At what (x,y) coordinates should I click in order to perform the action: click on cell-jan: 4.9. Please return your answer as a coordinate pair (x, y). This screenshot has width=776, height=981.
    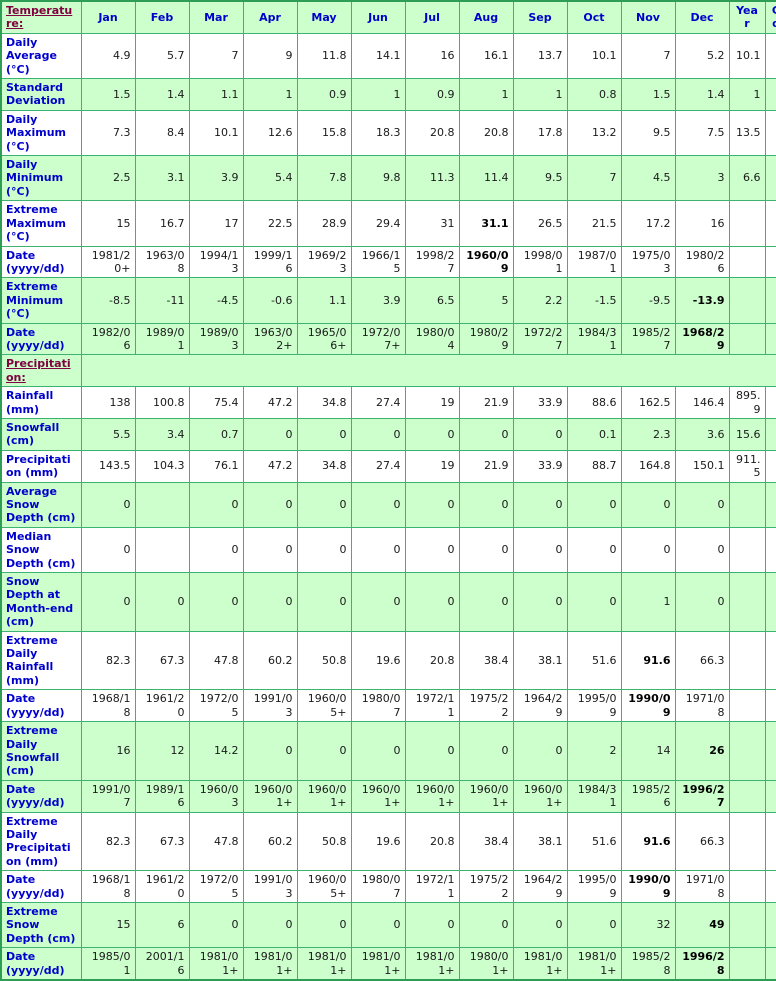
    Looking at the image, I should click on (108, 56).